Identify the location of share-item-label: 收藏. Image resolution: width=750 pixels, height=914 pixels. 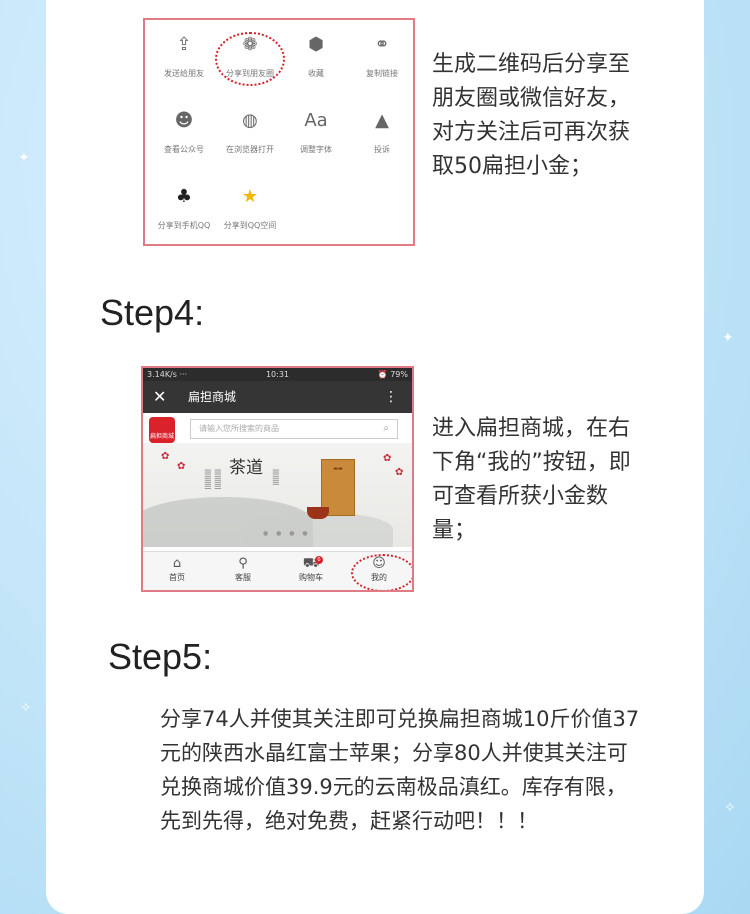
(316, 73).